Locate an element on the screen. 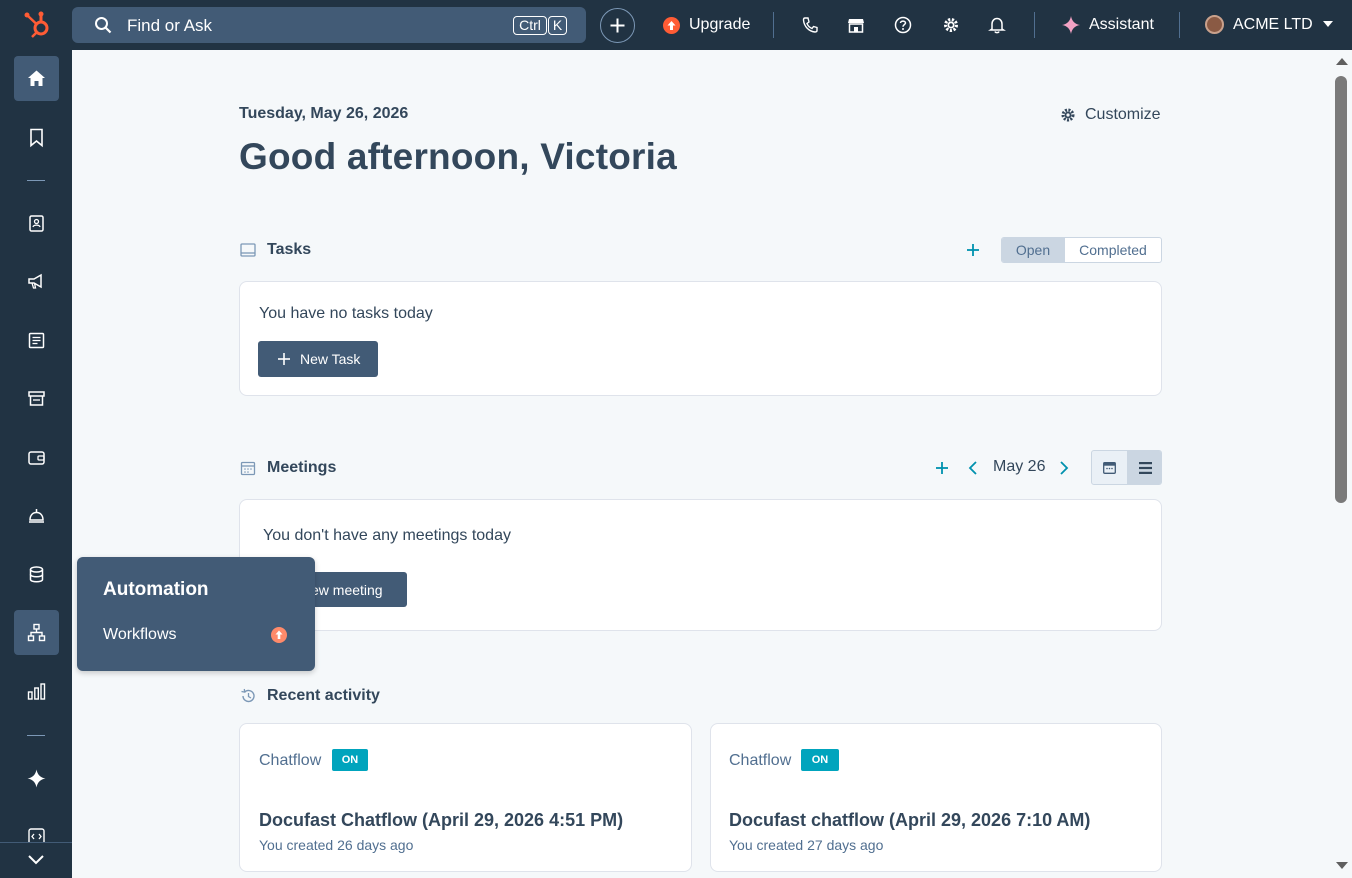 This screenshot has height=878, width=1352. marketplace-icon is located at coordinates (856, 25).